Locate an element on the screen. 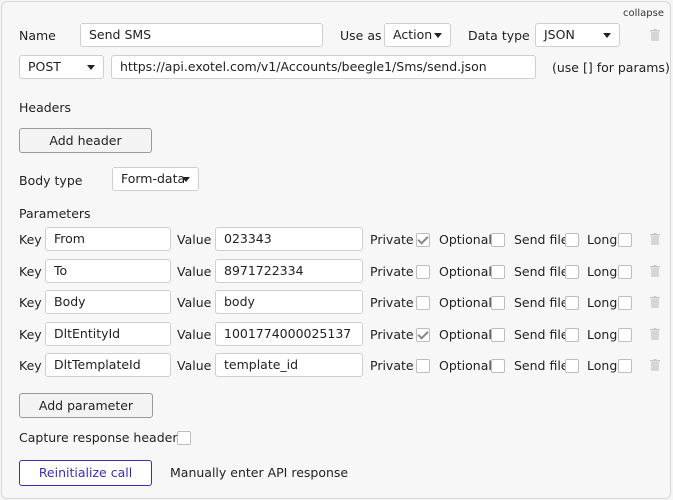  param-key-input: DltTemplateId is located at coordinates (108, 365).